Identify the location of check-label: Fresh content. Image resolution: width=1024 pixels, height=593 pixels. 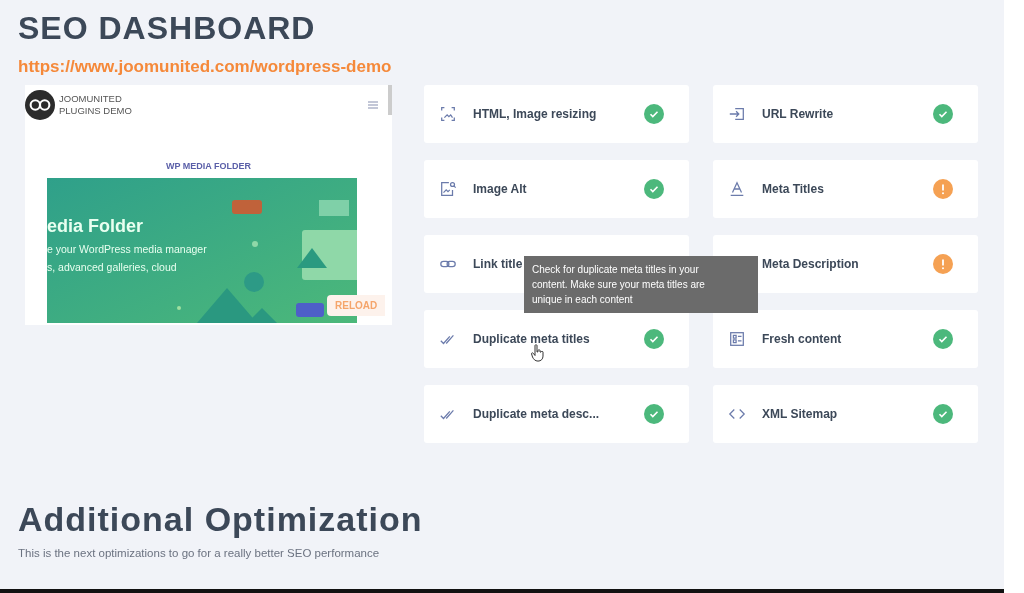
(802, 339).